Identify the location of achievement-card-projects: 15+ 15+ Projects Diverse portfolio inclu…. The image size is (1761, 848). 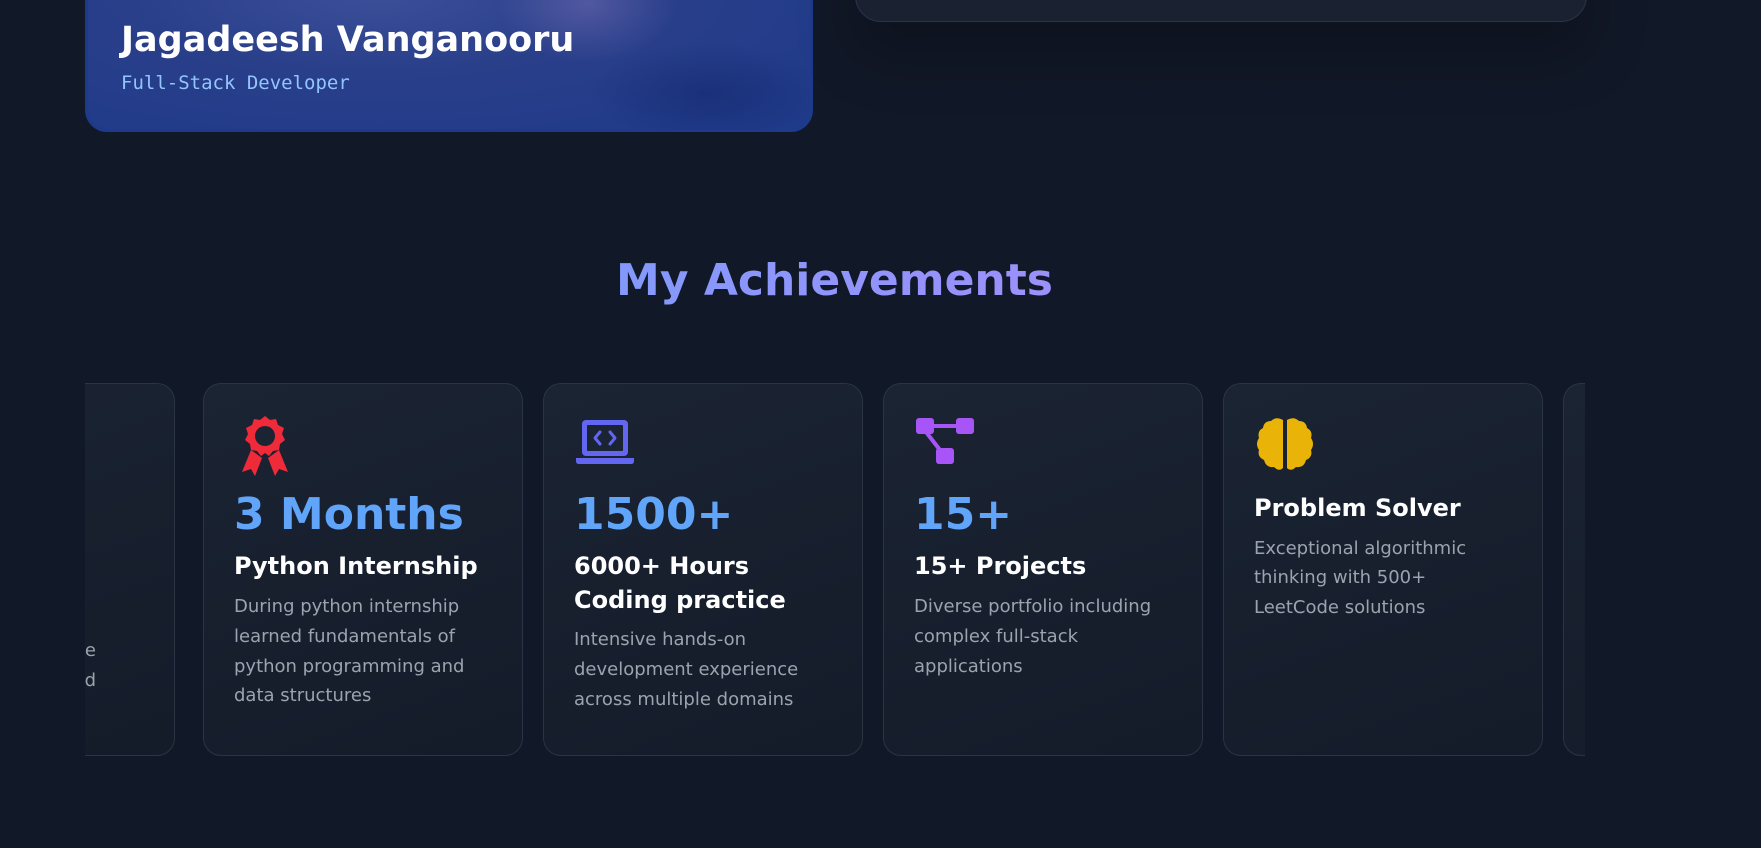
(1043, 569).